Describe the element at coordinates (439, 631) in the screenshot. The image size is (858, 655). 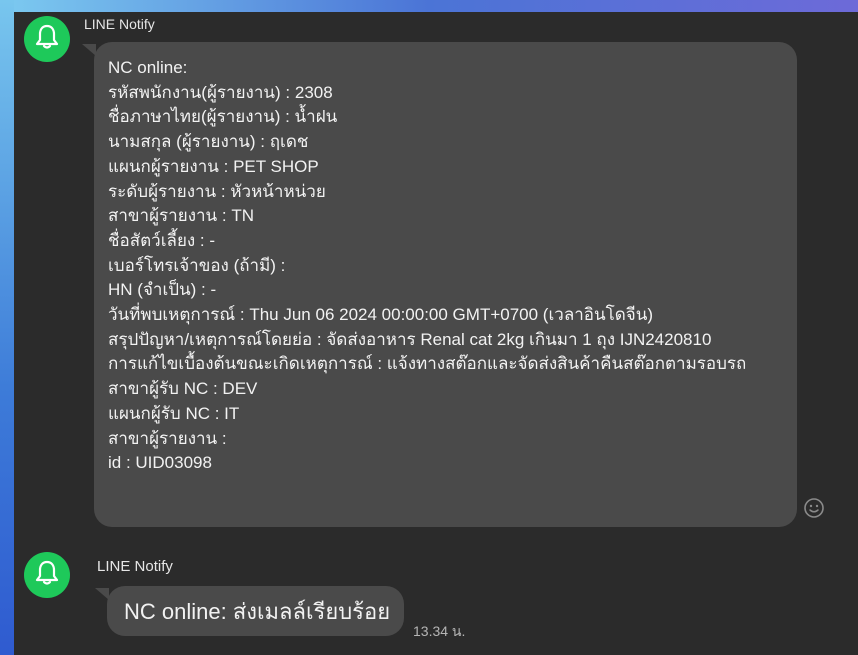
I see `message-timestamp: 13.34 น.` at that location.